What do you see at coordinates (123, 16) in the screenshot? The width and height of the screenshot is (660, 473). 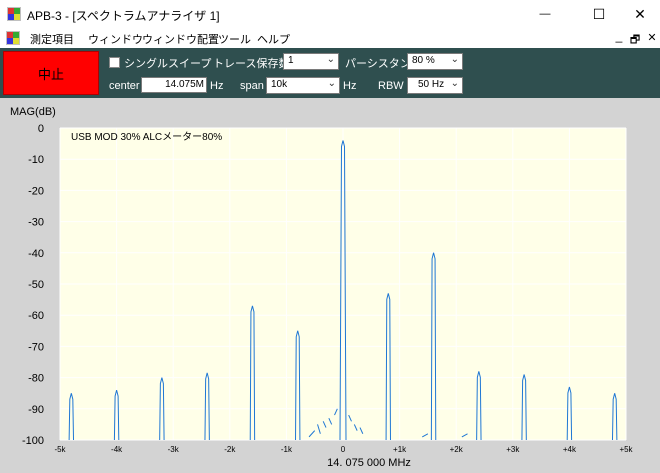 I see `window-title: APB-3 - [スペクトラムアナライザ 1]` at bounding box center [123, 16].